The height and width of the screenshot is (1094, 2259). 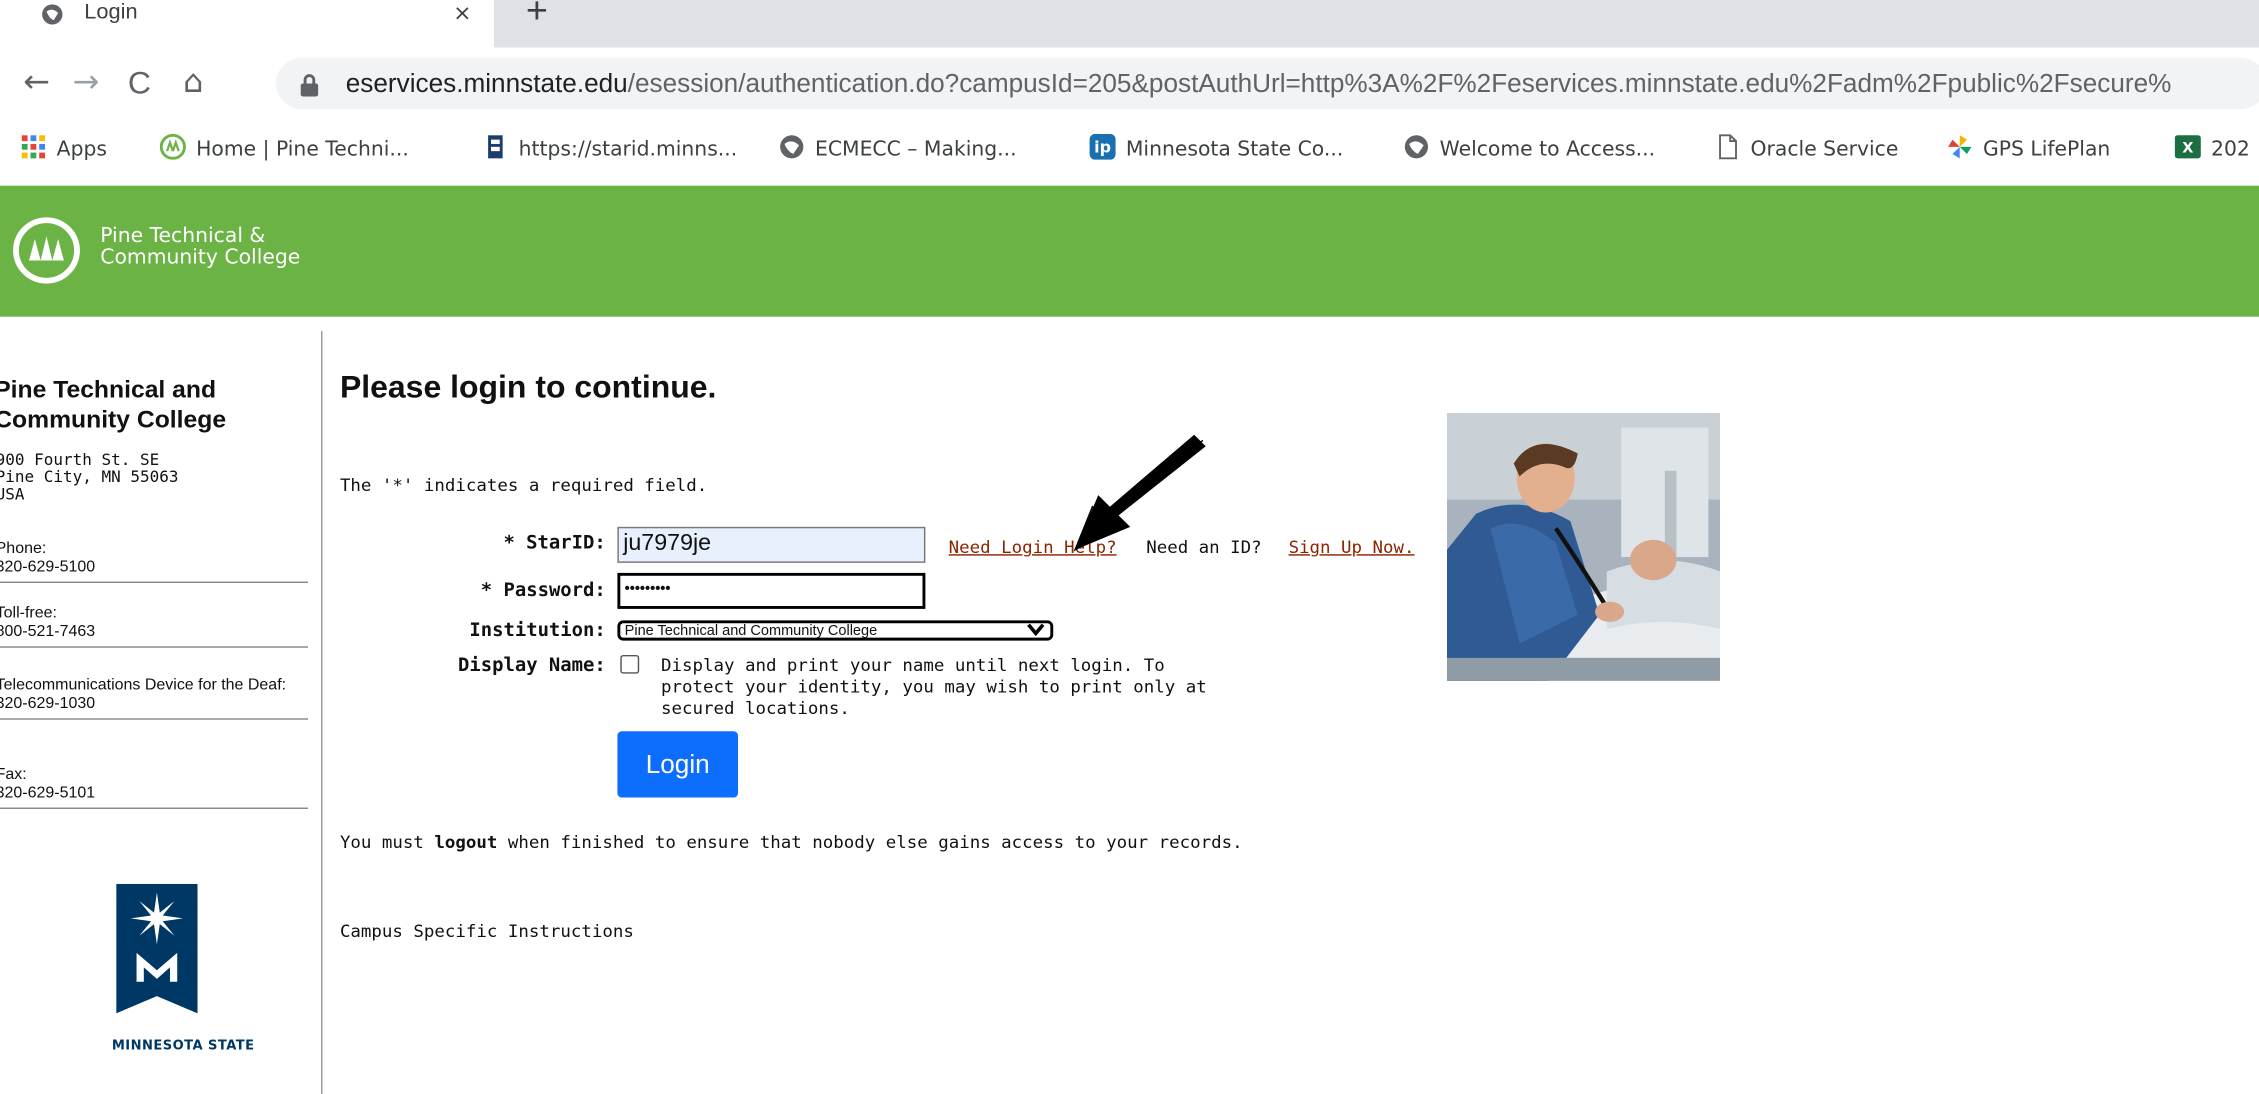 I want to click on contact-value: 320-629-1030, so click(x=48, y=704).